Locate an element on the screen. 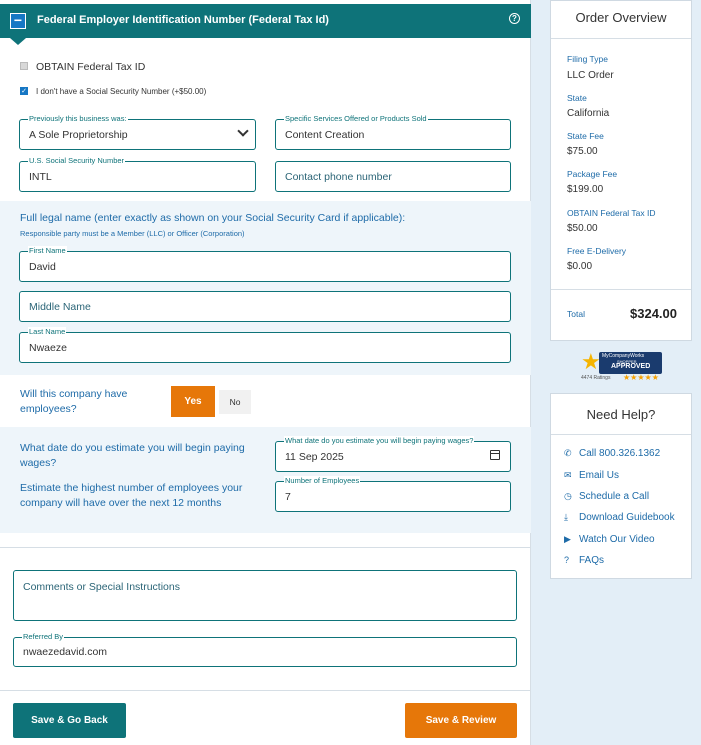 The image size is (701, 745). ssn-value: INTL is located at coordinates (40, 176).